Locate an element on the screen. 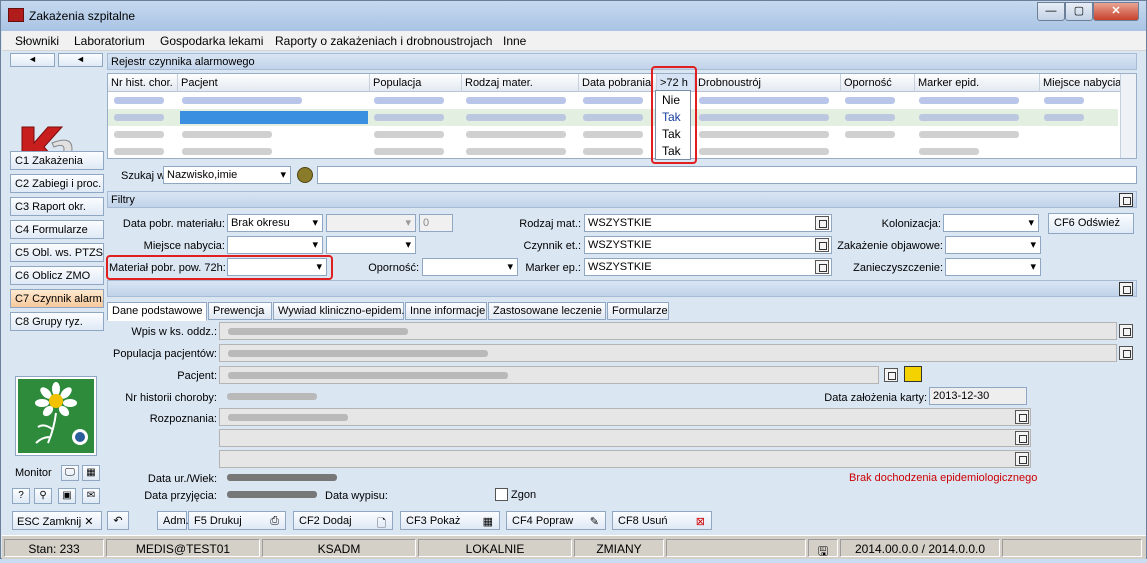  nav-c4-formularze: C4 Formularze is located at coordinates (57, 229).